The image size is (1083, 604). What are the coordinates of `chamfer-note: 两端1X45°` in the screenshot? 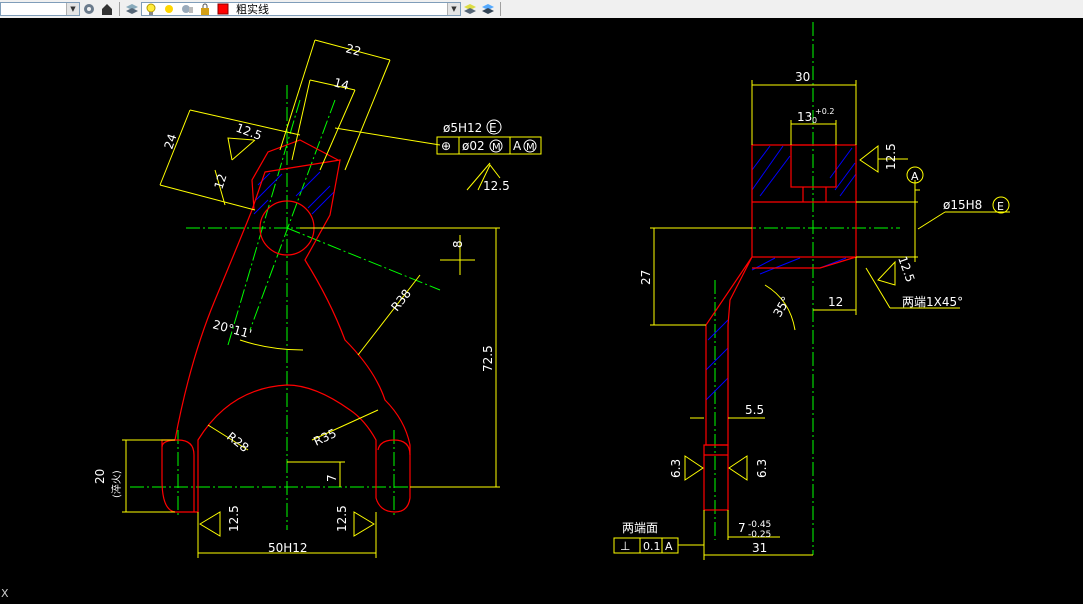 It's located at (932, 302).